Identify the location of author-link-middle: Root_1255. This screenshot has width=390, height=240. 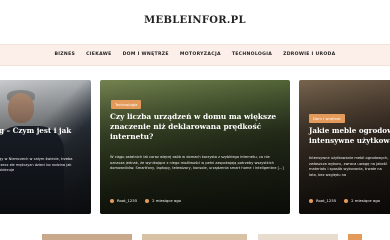
(123, 200).